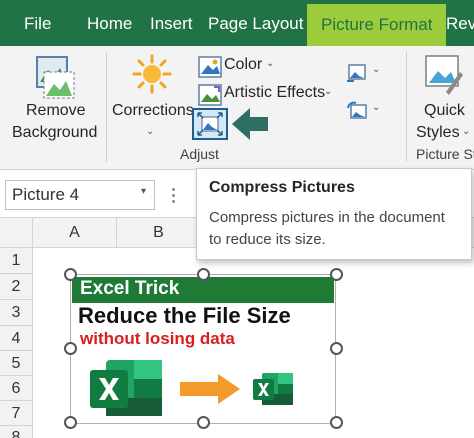 This screenshot has height=438, width=474. What do you see at coordinates (55, 132) in the screenshot?
I see `remove-background-label-2: Background` at bounding box center [55, 132].